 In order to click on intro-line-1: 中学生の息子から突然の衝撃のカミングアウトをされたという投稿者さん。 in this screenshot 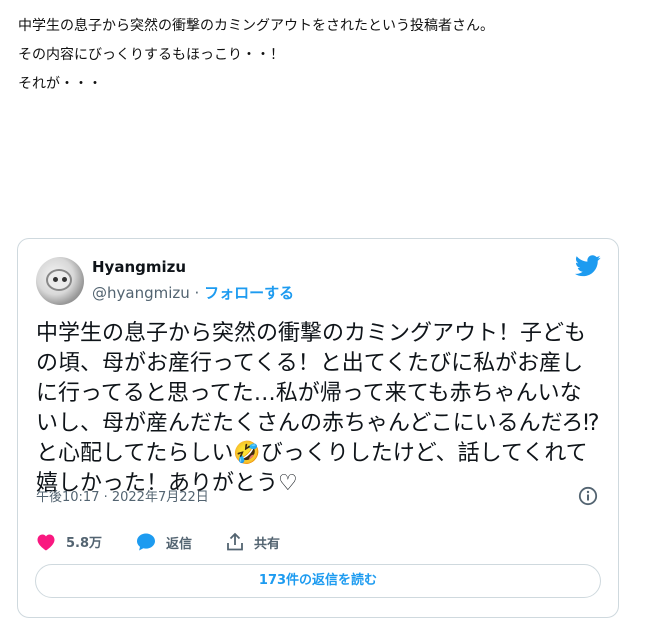, I will do `click(256, 26)`.